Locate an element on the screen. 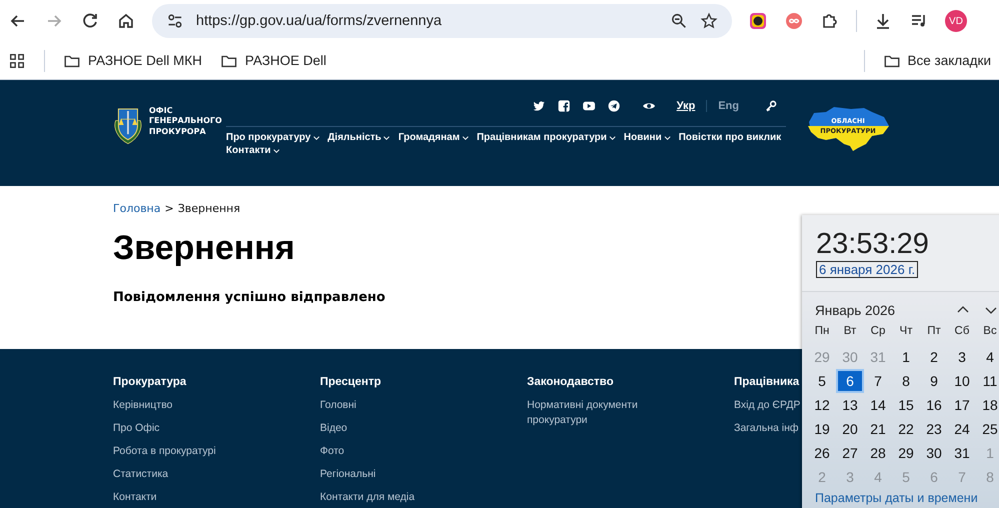 Image resolution: width=999 pixels, height=508 pixels. calendar-day: 6 is located at coordinates (850, 381).